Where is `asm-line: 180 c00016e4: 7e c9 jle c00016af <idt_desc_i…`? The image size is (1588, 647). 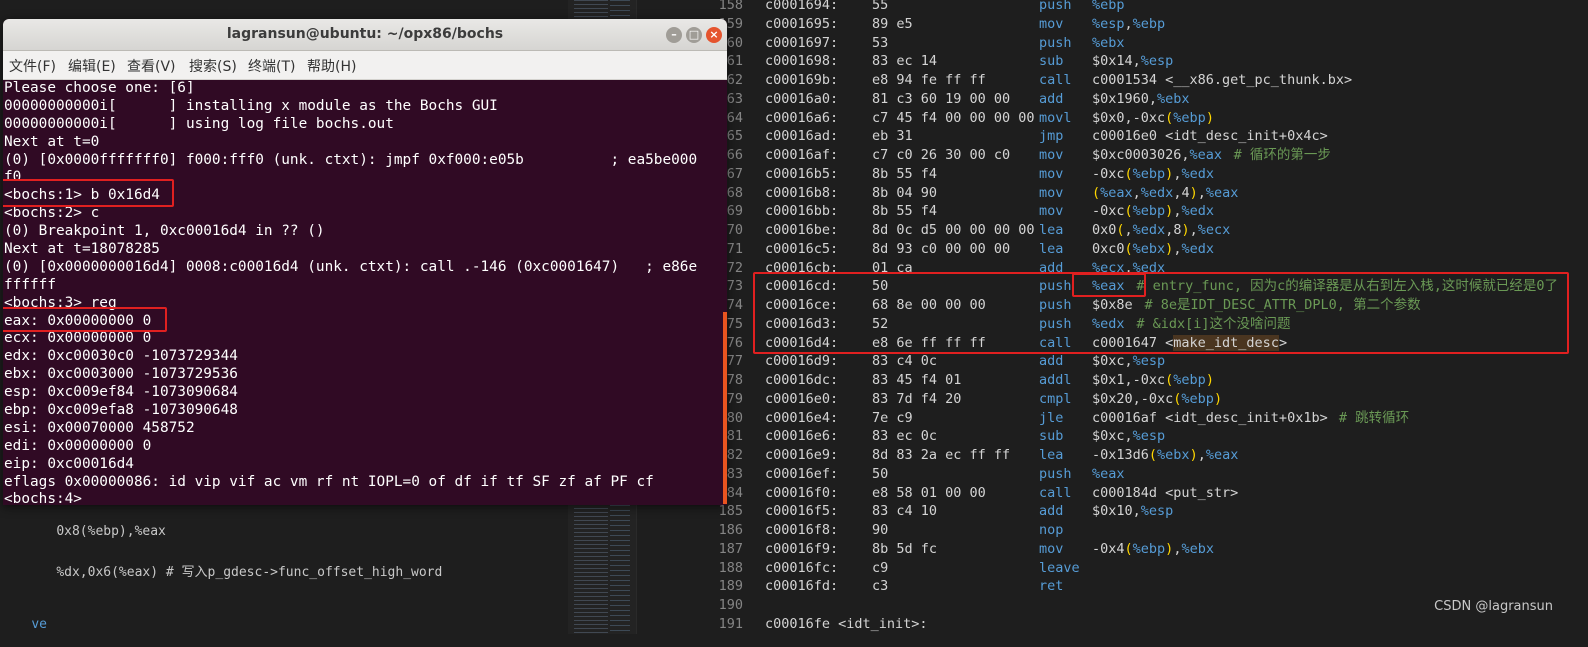
asm-line: 180 c00016e4: 7e c9 jle c00016af <idt_desc_i… is located at coordinates (1112, 418).